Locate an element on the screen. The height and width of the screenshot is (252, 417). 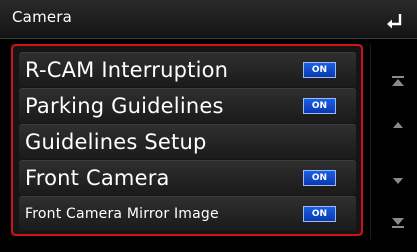
back-arrow-icon is located at coordinates (394, 21).